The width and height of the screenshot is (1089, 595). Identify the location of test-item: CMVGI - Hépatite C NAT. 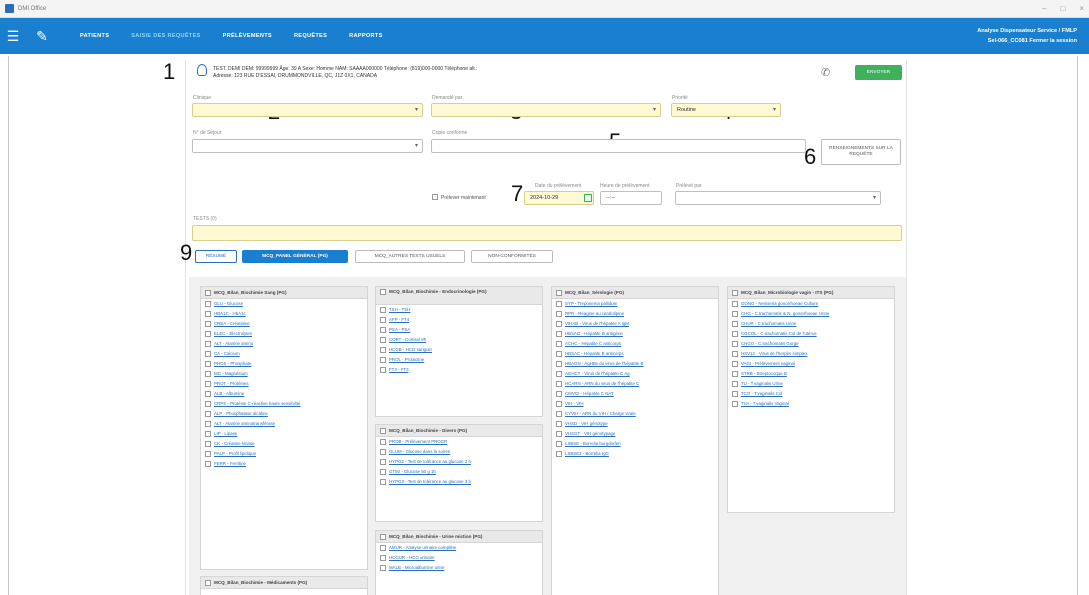
(635, 394).